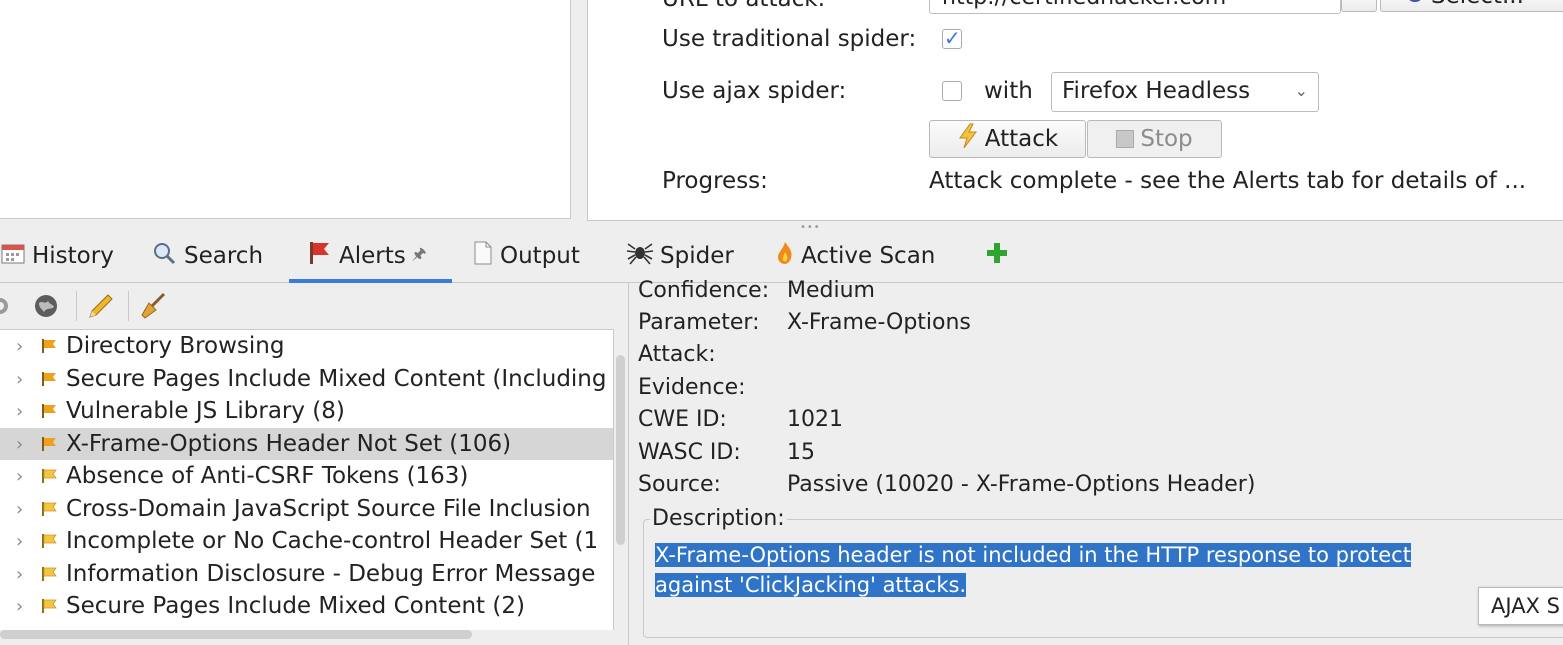 The image size is (1563, 645). What do you see at coordinates (743, 6) in the screenshot?
I see `url-label: URL to attack:` at bounding box center [743, 6].